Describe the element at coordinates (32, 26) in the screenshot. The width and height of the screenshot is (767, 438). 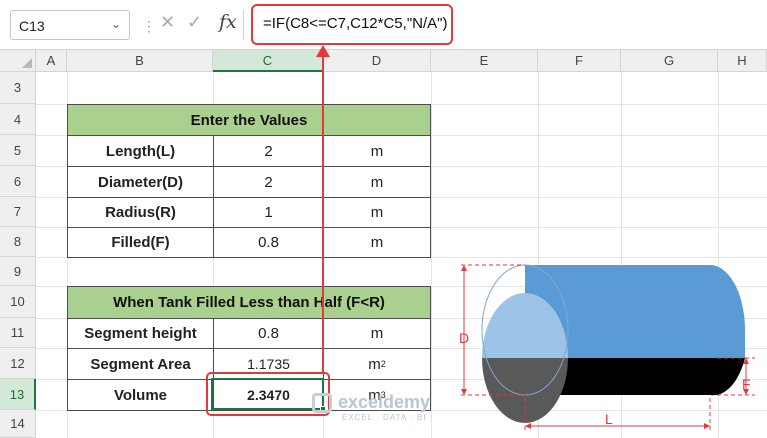
I see `name-box-value: C13` at that location.